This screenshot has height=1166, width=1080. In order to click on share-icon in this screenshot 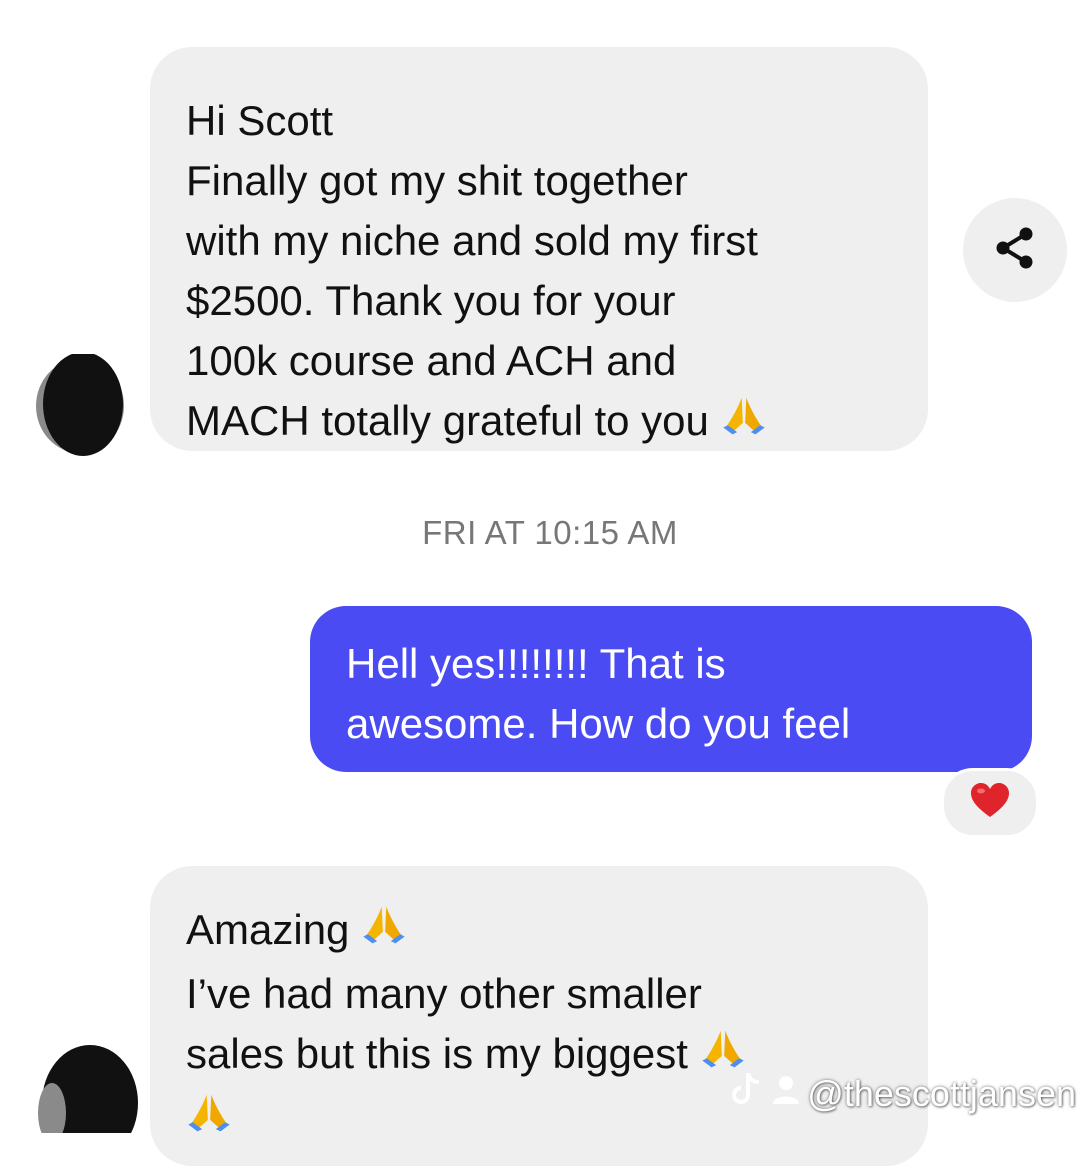, I will do `click(1015, 250)`.